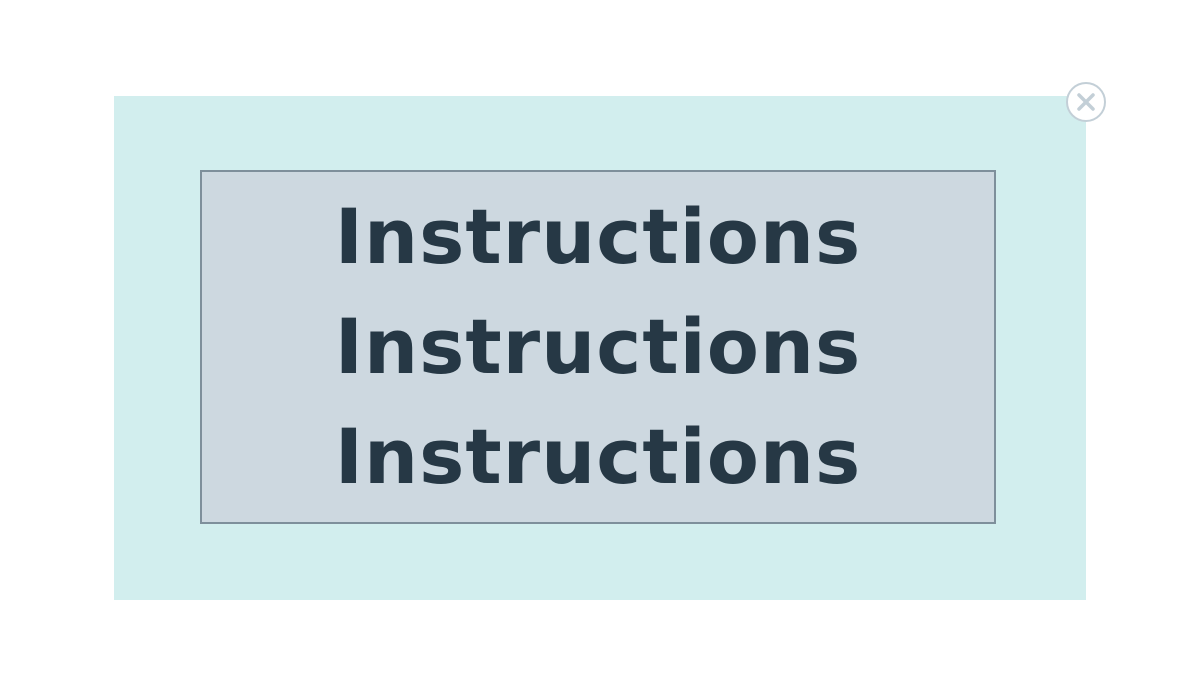  I want to click on close-icon, so click(1086, 102).